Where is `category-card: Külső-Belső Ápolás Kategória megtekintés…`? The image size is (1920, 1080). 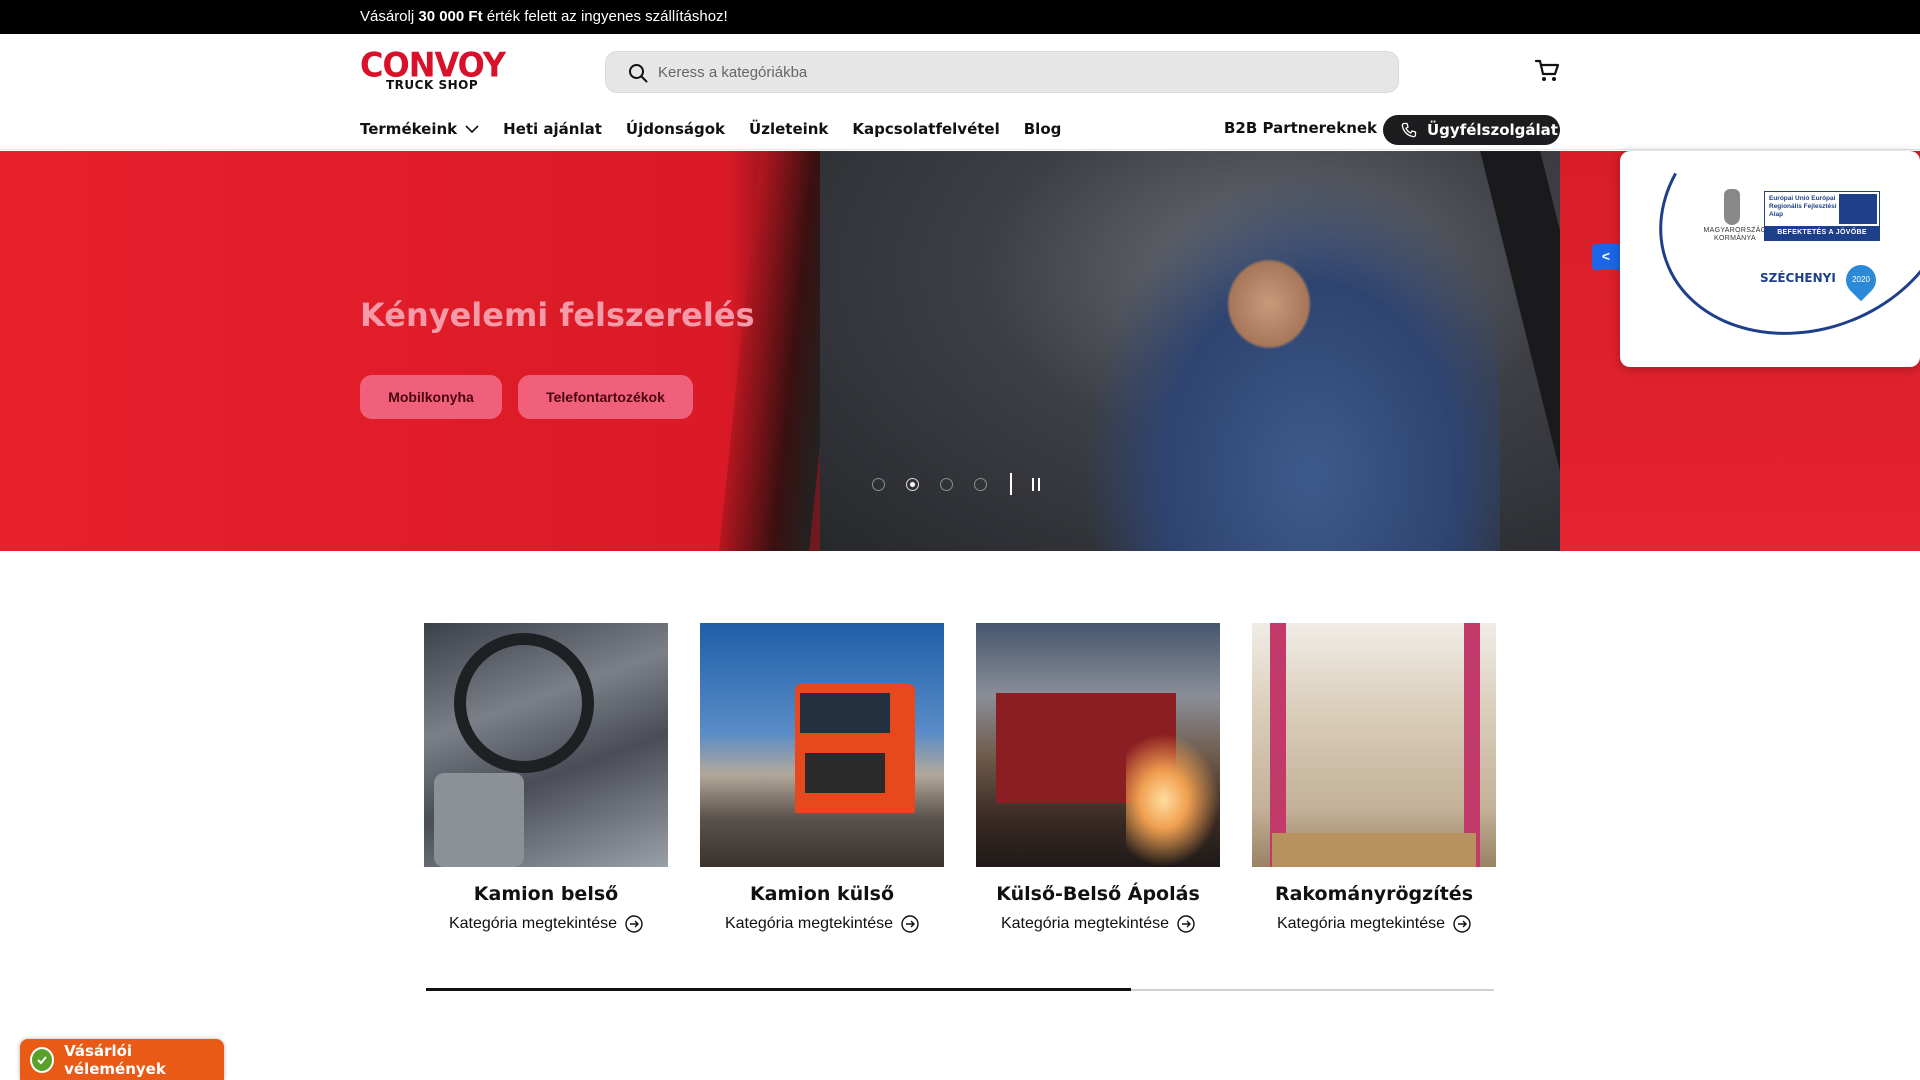 category-card: Külső-Belső Ápolás Kategória megtekintés… is located at coordinates (1098, 778).